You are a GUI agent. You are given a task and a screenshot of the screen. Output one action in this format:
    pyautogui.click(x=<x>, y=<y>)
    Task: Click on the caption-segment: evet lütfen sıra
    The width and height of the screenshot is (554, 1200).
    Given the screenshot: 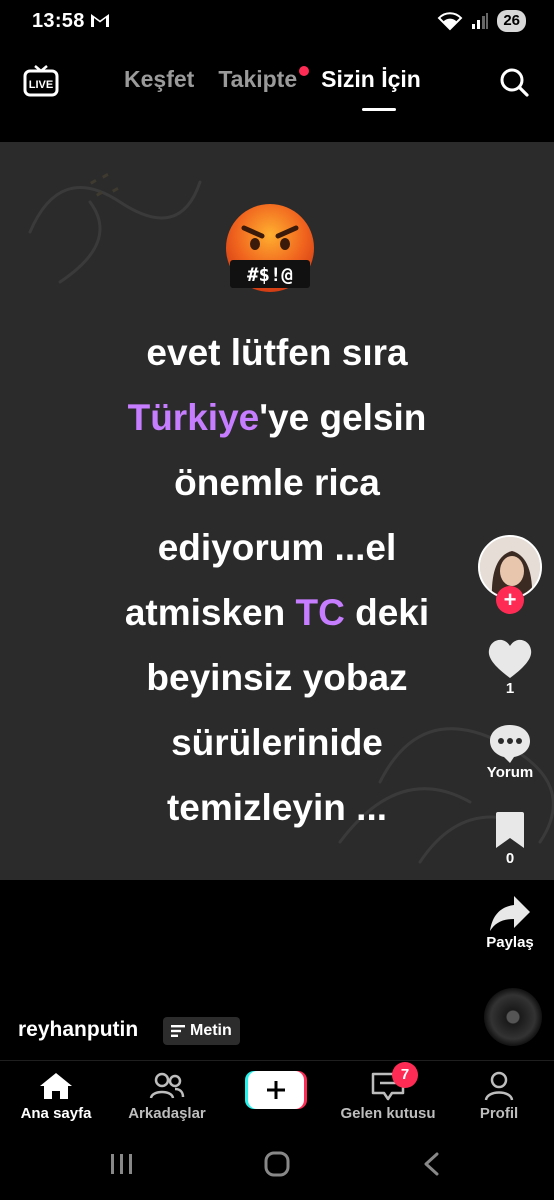 What is the action you would take?
    pyautogui.click(x=277, y=352)
    